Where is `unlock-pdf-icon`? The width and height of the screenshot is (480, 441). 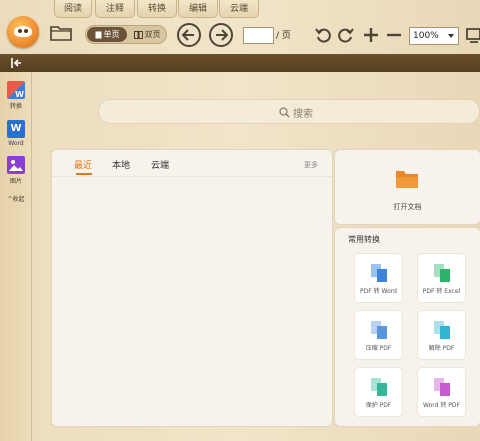 unlock-pdf-icon is located at coordinates (441, 330).